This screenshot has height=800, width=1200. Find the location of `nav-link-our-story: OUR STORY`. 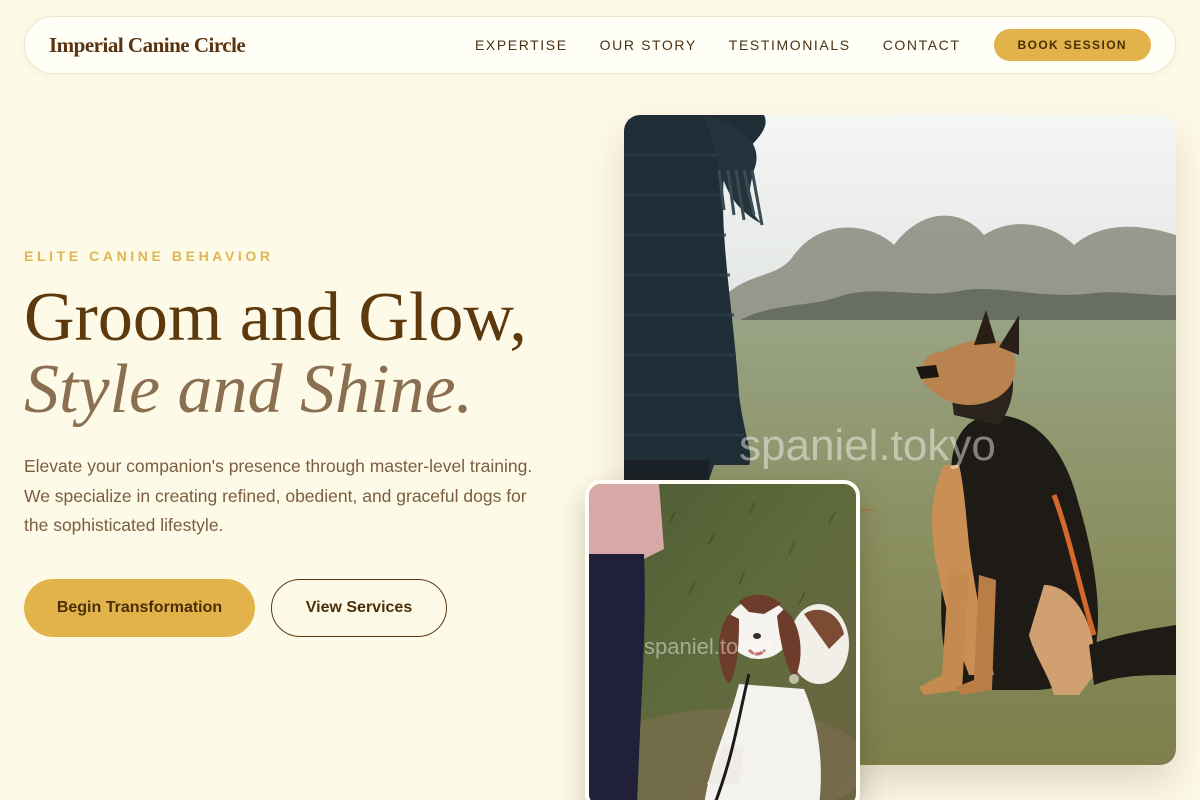

nav-link-our-story: OUR STORY is located at coordinates (648, 45).